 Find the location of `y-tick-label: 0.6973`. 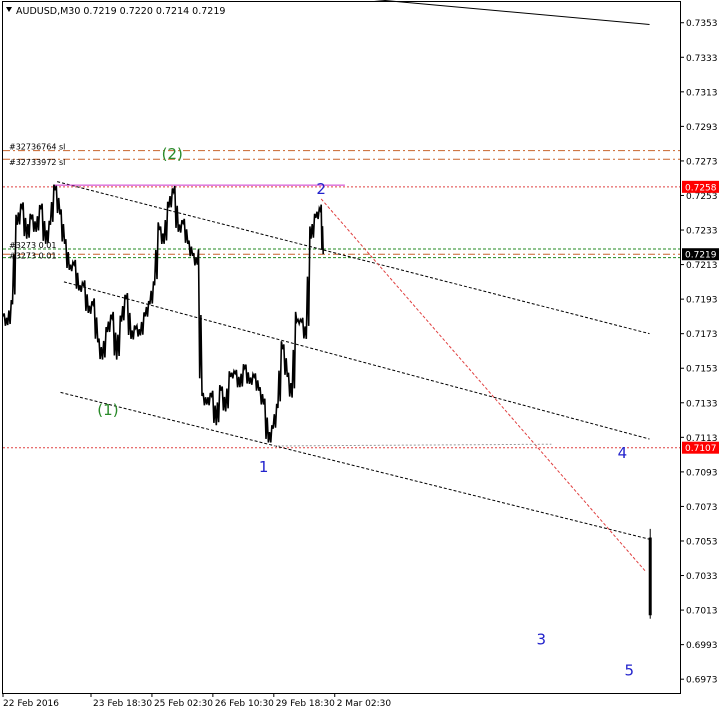

y-tick-label: 0.6973 is located at coordinates (702, 681).